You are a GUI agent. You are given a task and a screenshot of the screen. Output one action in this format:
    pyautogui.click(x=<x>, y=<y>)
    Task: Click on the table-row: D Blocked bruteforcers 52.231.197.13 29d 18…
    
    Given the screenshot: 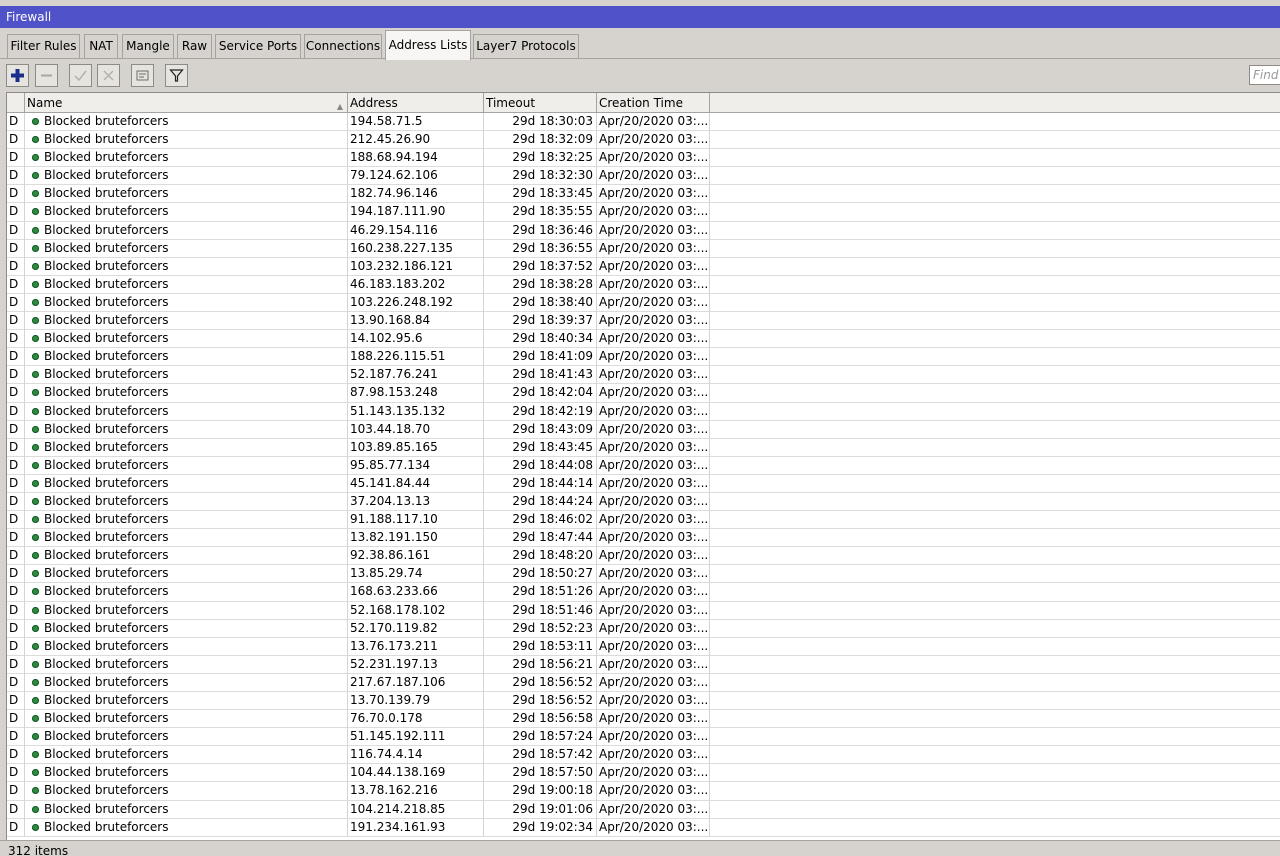 What is the action you would take?
    pyautogui.click(x=643, y=664)
    